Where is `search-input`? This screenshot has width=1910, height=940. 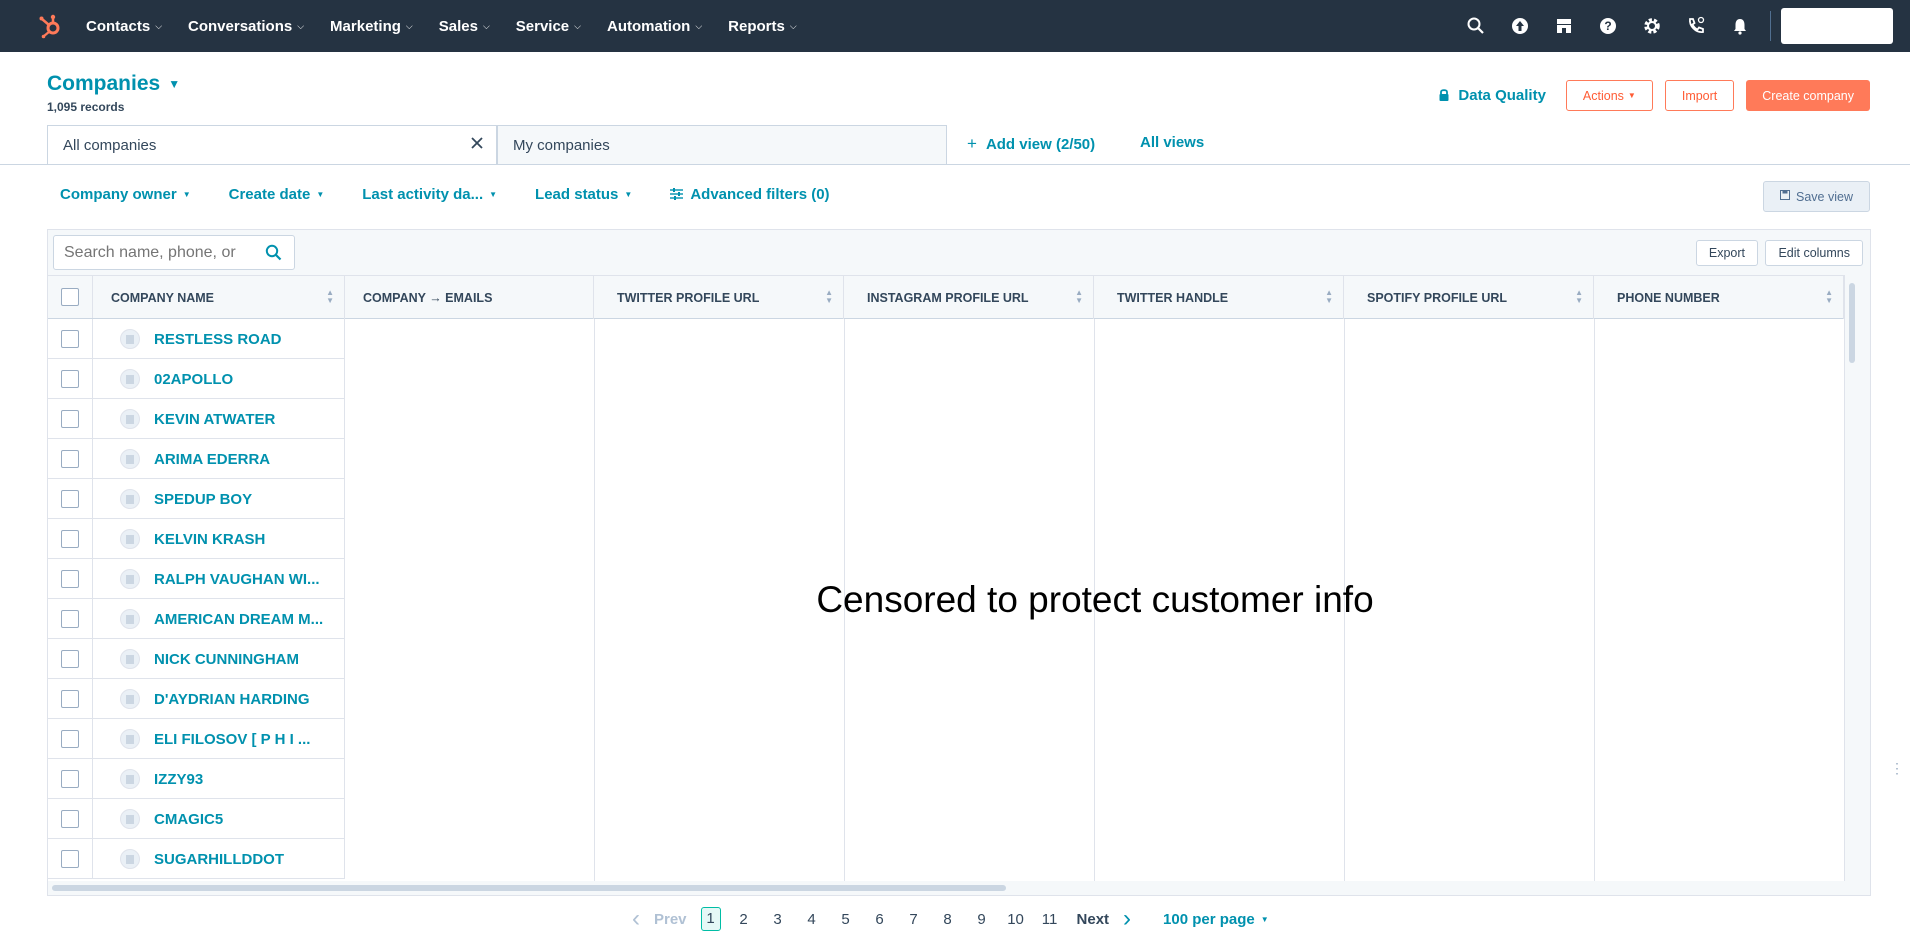 search-input is located at coordinates (159, 252).